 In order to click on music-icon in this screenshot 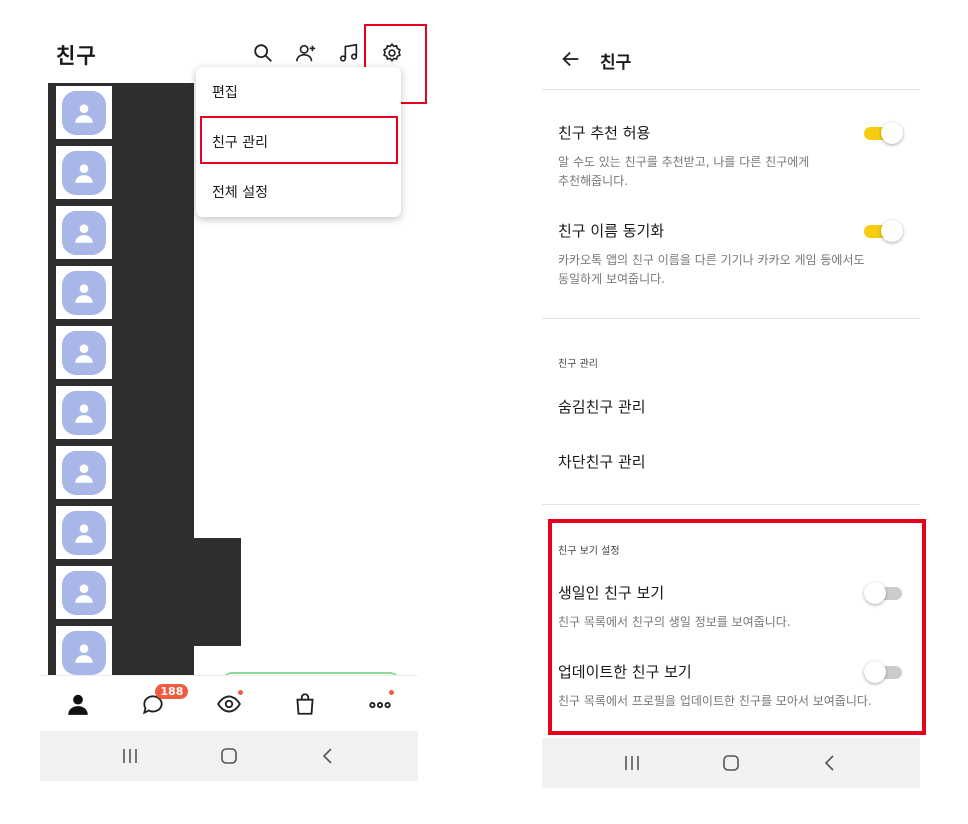, I will do `click(349, 53)`.